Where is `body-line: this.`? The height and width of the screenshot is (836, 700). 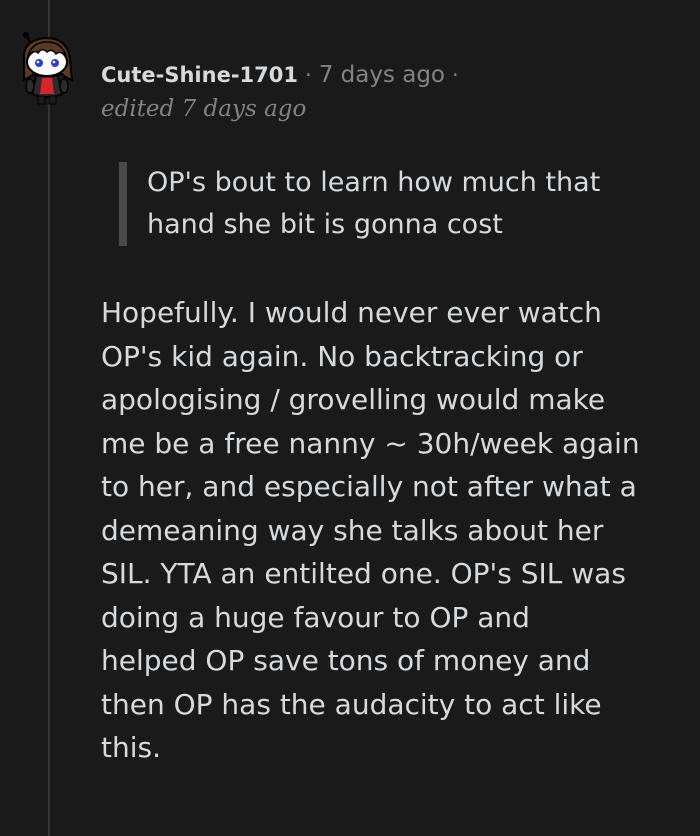 body-line: this. is located at coordinates (131, 747).